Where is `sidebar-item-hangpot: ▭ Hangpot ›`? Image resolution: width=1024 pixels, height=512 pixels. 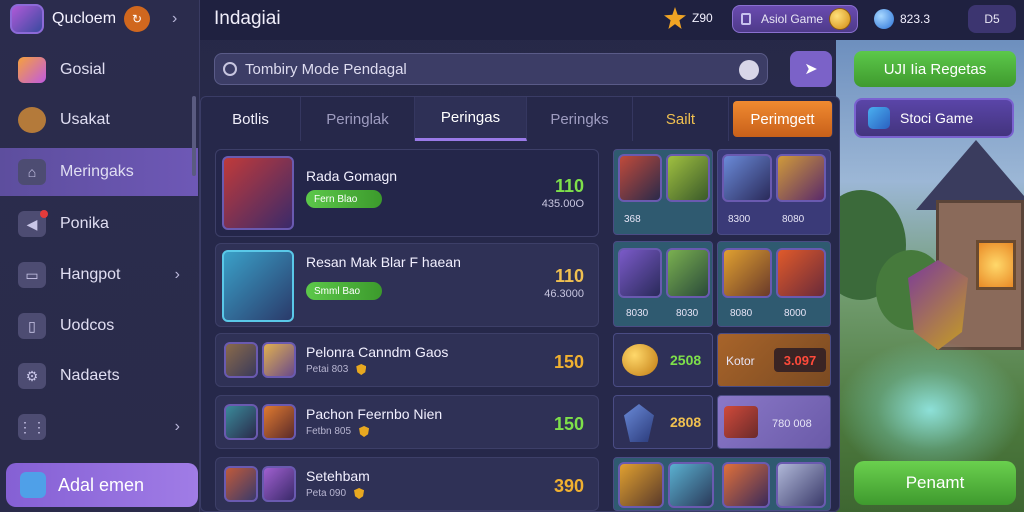 sidebar-item-hangpot: ▭ Hangpot › is located at coordinates (99, 275).